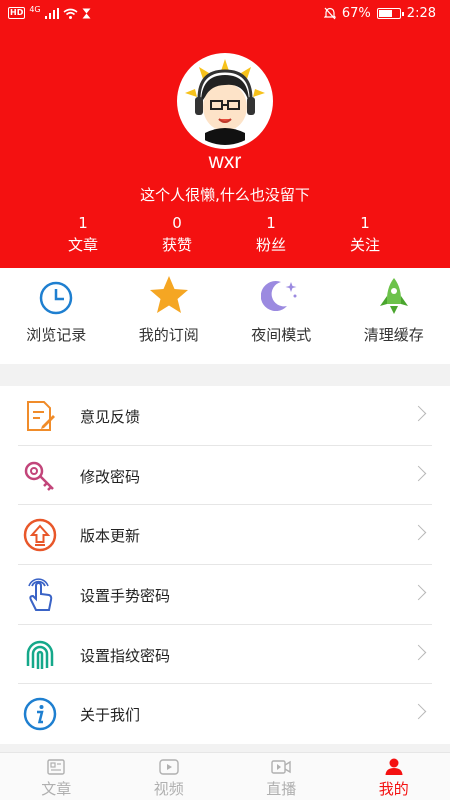 The image size is (450, 800). I want to click on stat-label: 获赞, so click(176, 245).